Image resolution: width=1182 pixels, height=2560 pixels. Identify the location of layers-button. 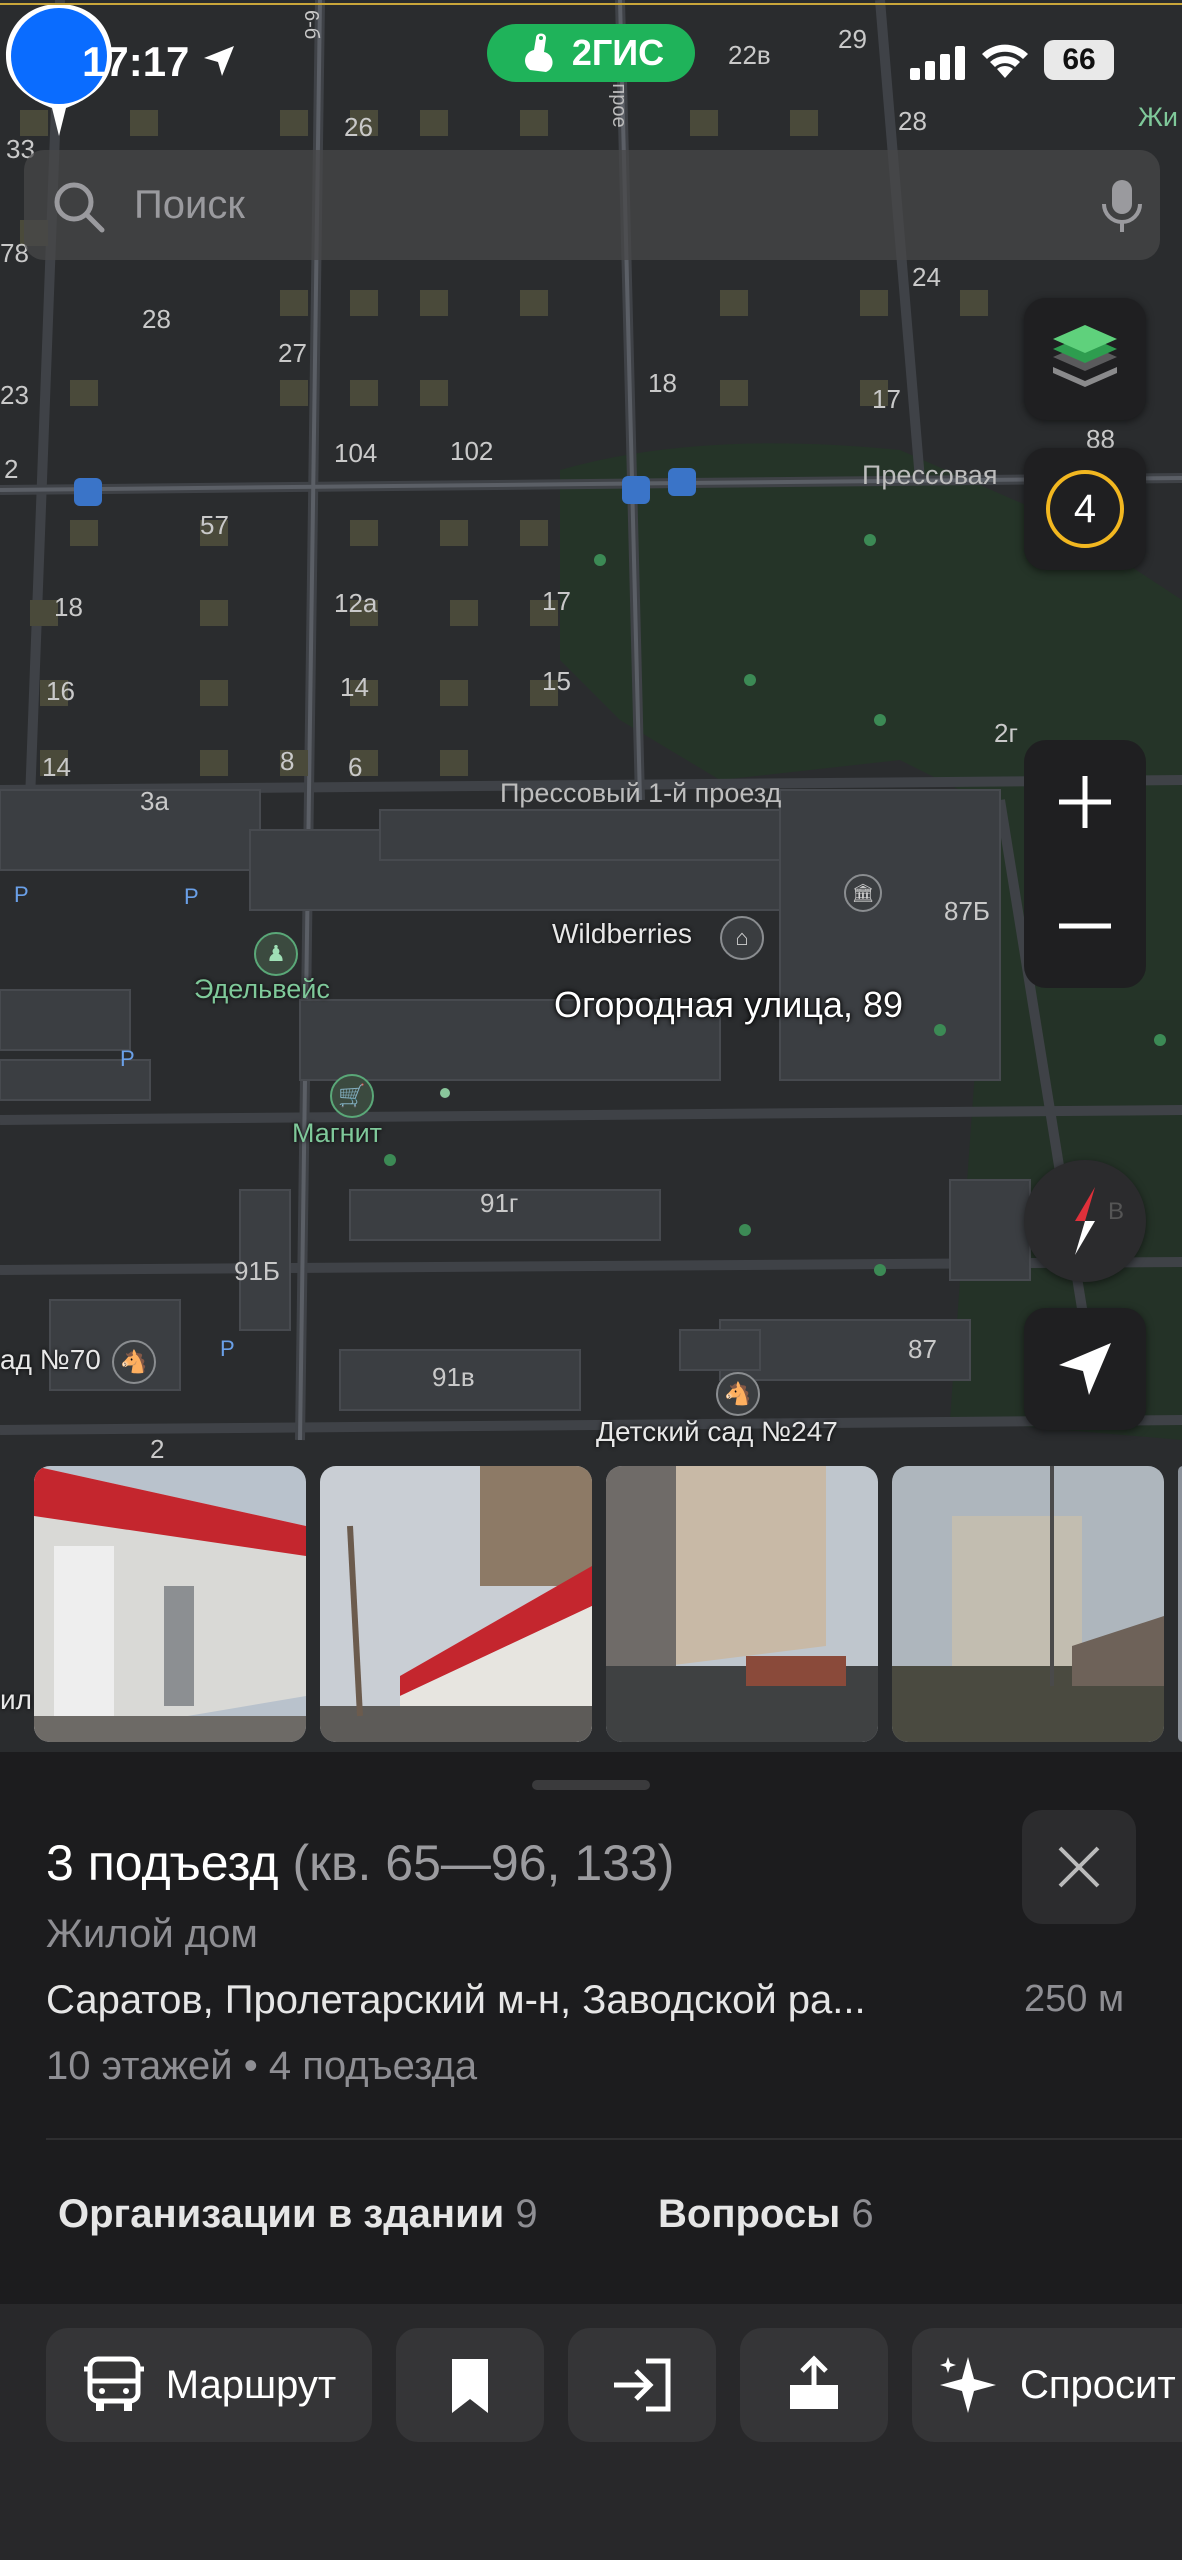
(1085, 359).